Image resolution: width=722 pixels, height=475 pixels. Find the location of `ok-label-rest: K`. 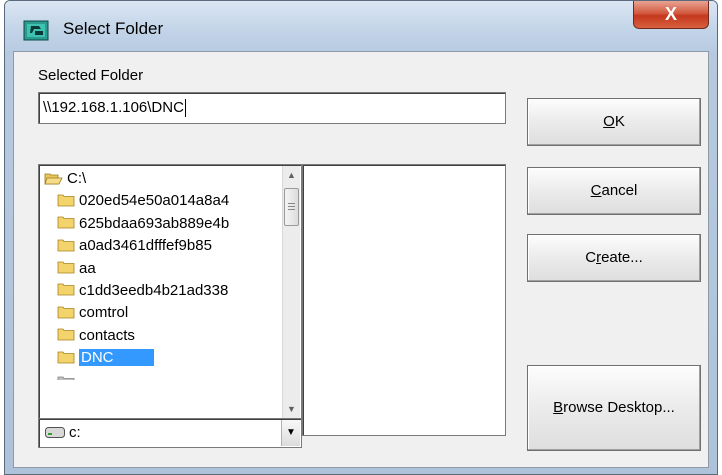

ok-label-rest: K is located at coordinates (619, 121).